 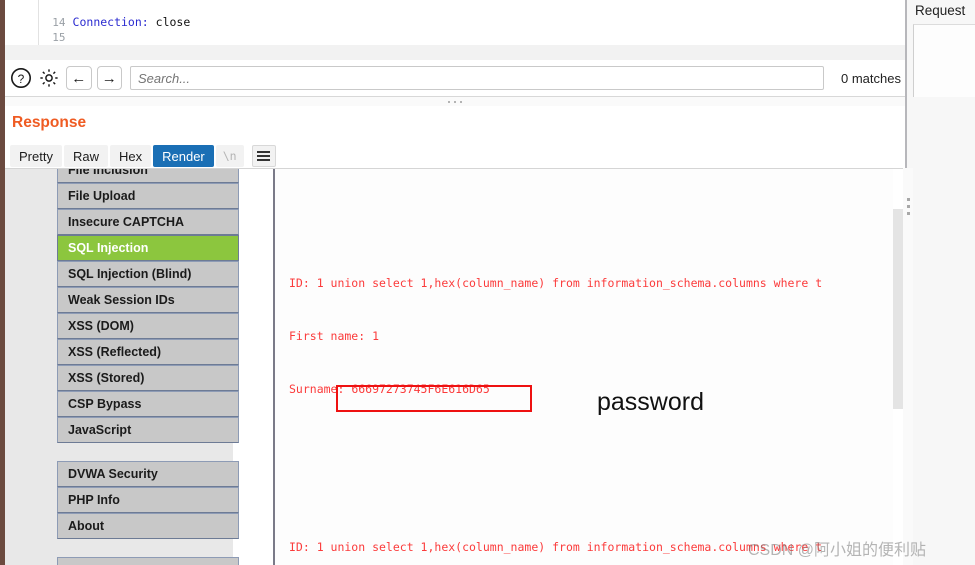 What do you see at coordinates (148, 500) in the screenshot?
I see `sidebar-item-php-info: PHP Info` at bounding box center [148, 500].